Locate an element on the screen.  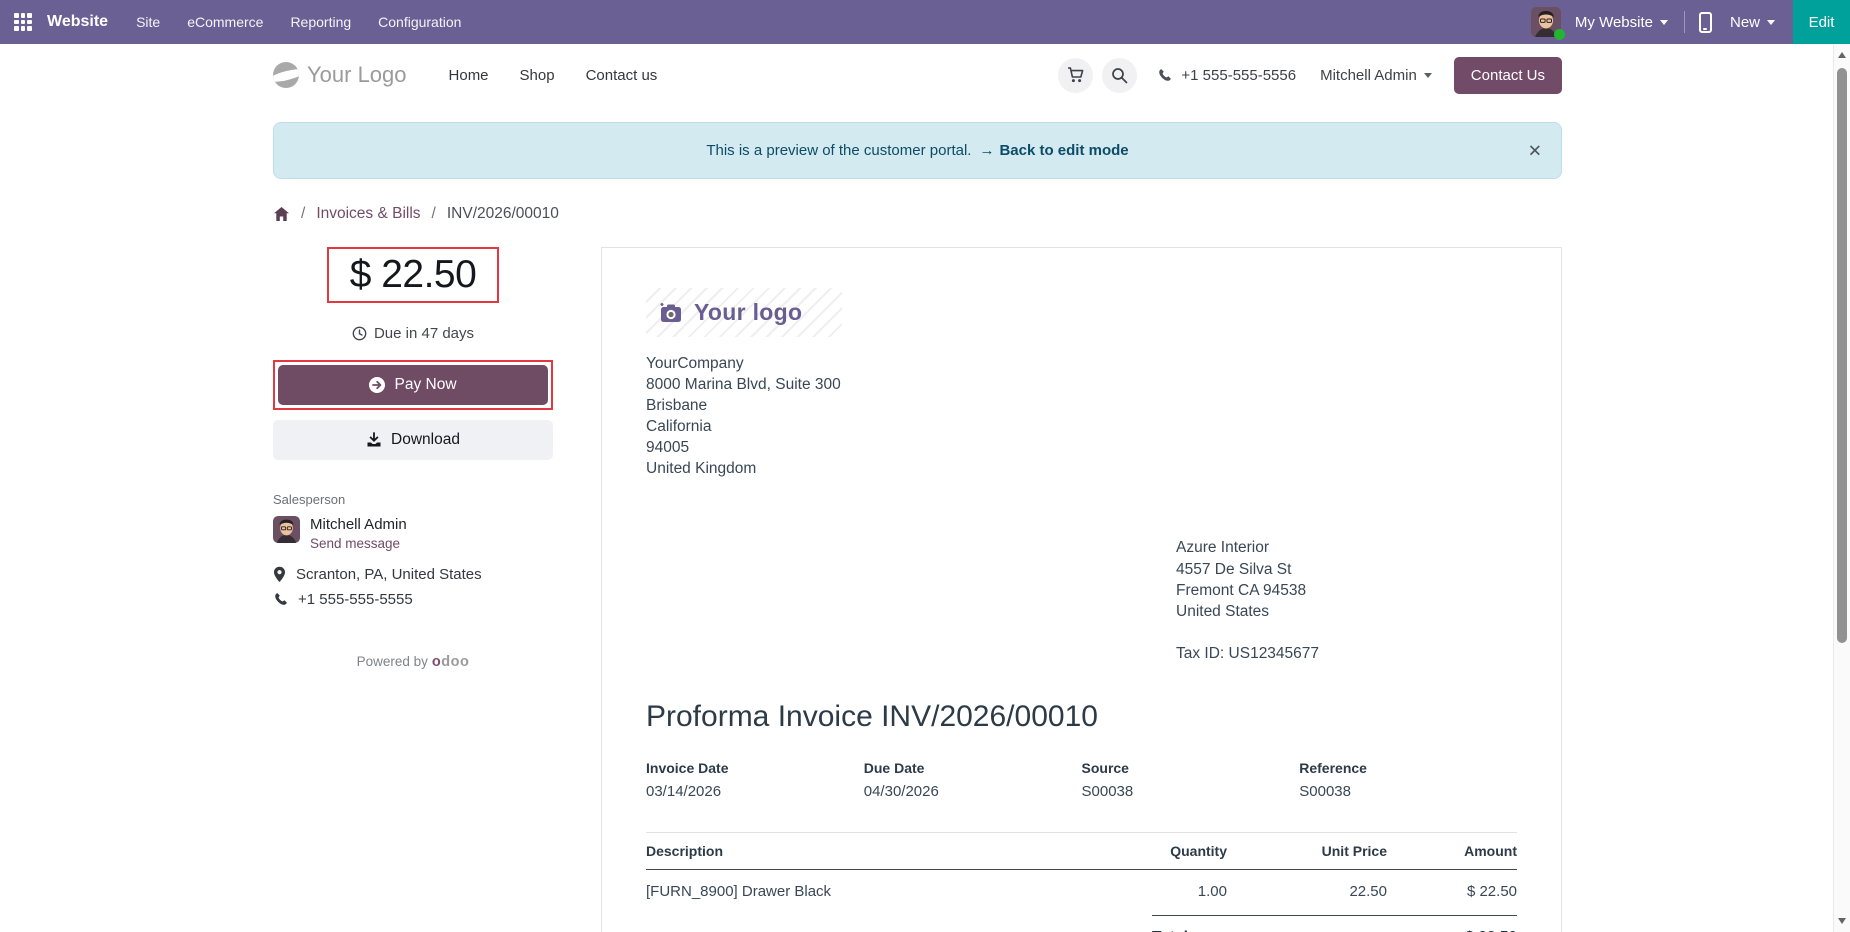
powered-by: Powered by odoo is located at coordinates (413, 662).